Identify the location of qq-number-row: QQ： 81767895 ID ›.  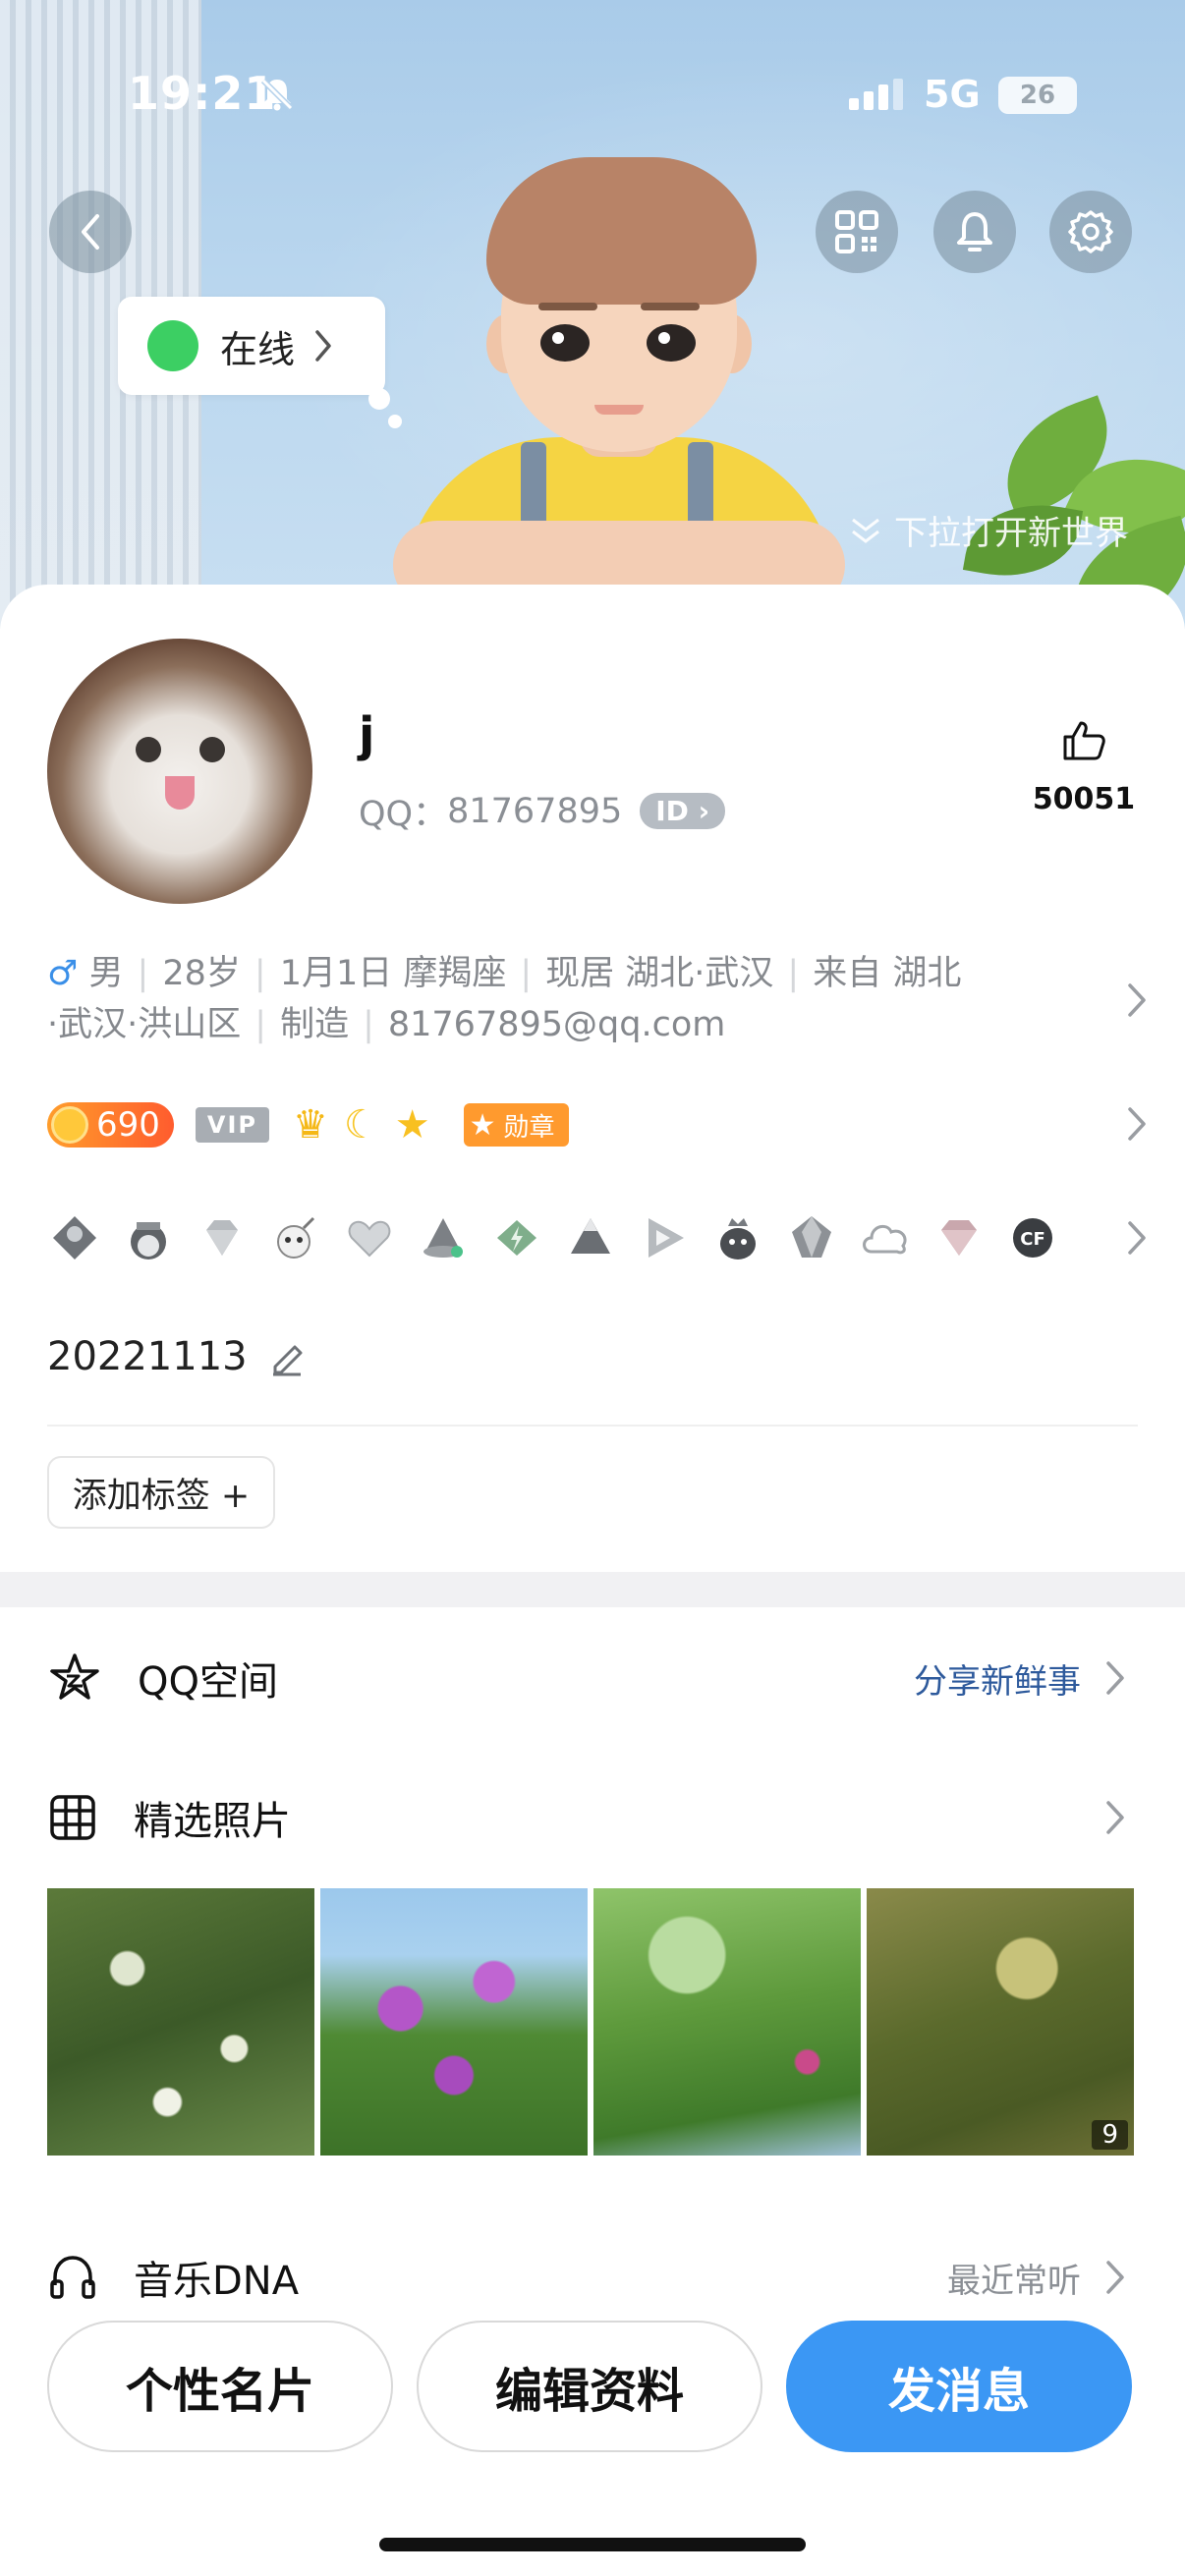
(542, 811).